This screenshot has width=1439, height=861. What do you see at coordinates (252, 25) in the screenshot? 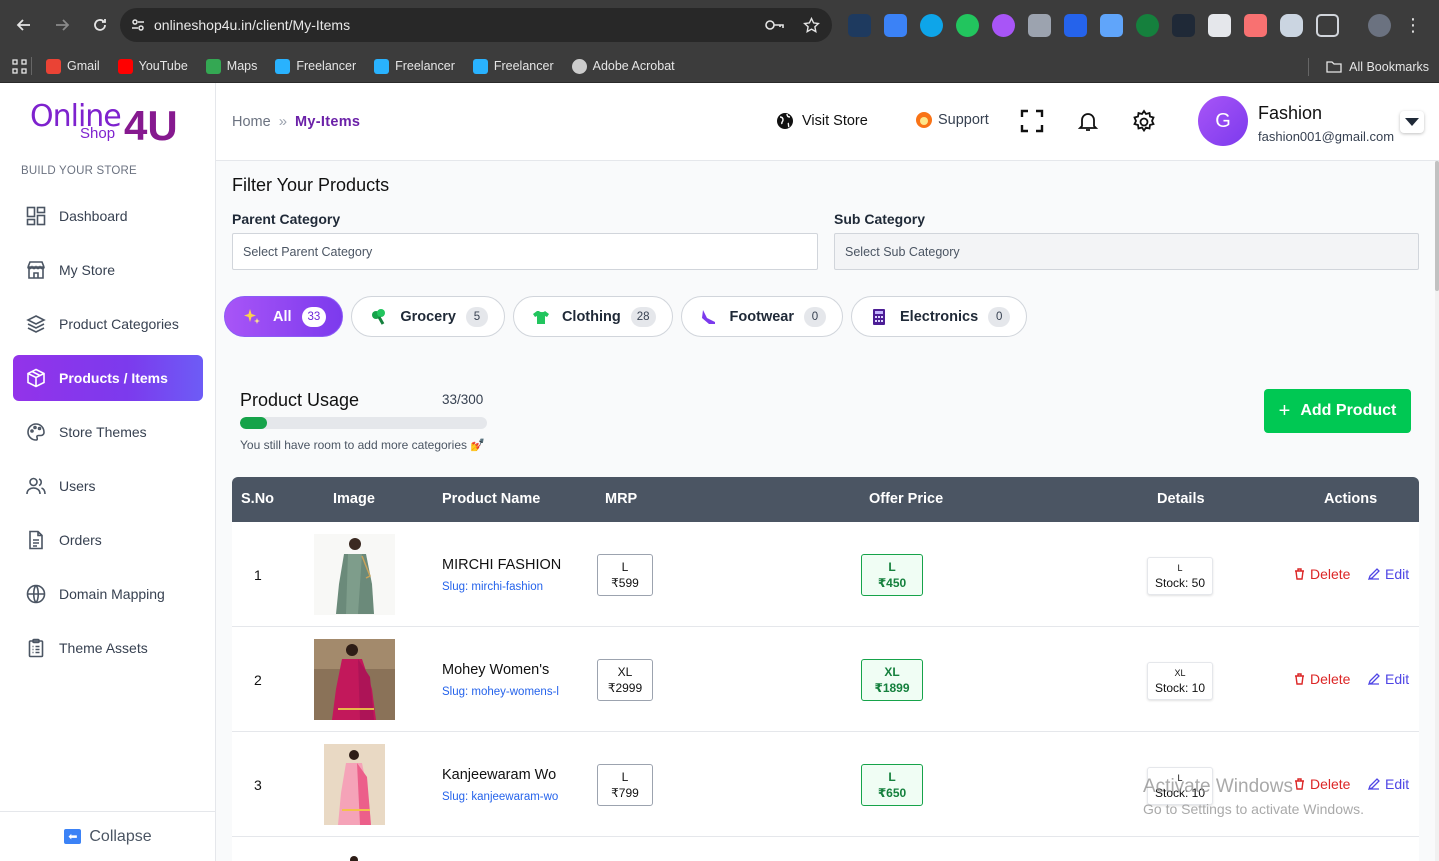
I see `url-text: onlineshop4u.in/client/My-Items` at bounding box center [252, 25].